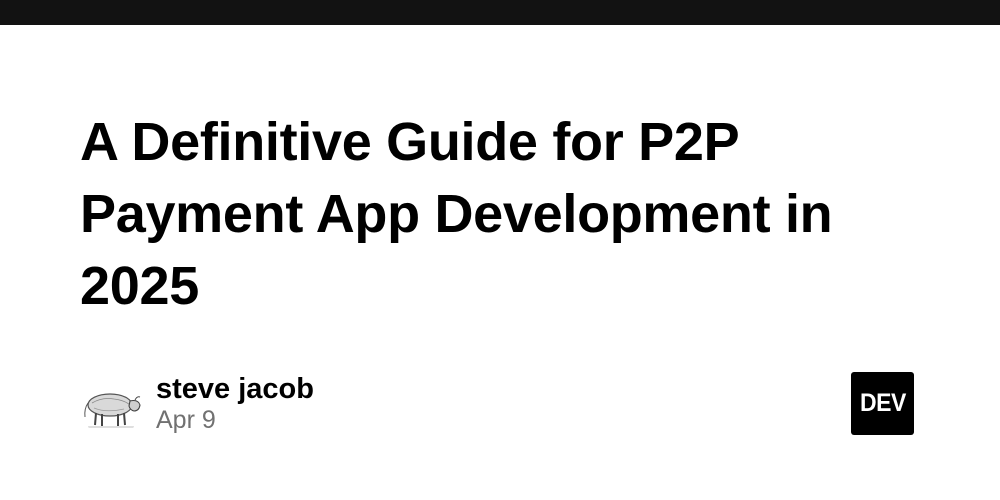 Image resolution: width=1000 pixels, height=500 pixels. I want to click on bull-illustration-icon, so click(111, 406).